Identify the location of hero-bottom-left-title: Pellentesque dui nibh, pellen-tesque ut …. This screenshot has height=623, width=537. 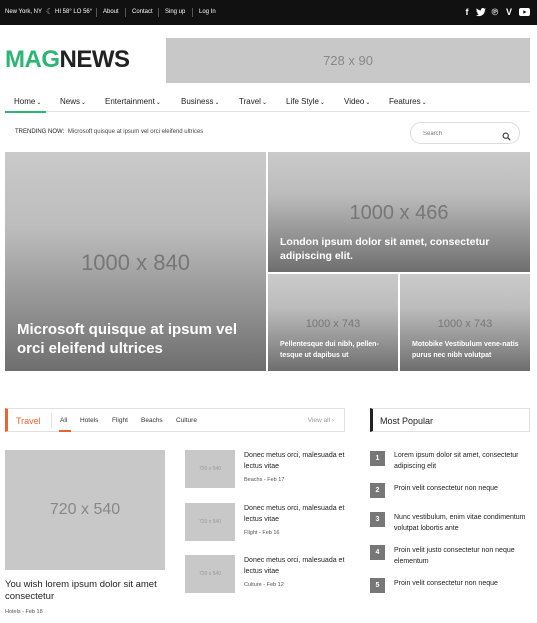
(336, 350).